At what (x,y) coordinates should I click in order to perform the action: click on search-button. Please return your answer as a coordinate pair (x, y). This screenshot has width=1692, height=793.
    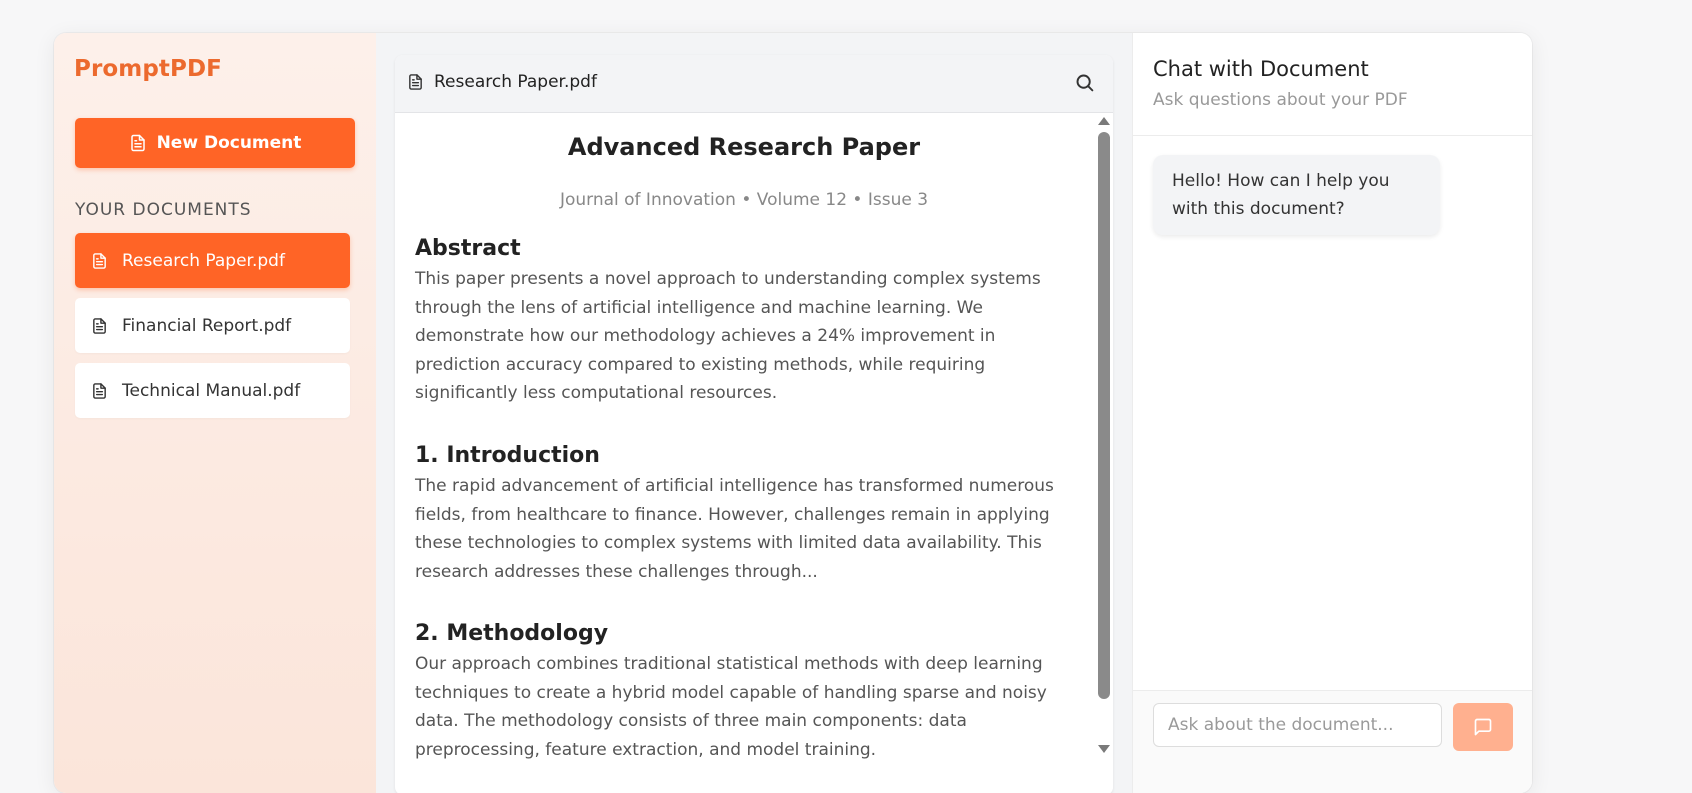
    Looking at the image, I should click on (1084, 82).